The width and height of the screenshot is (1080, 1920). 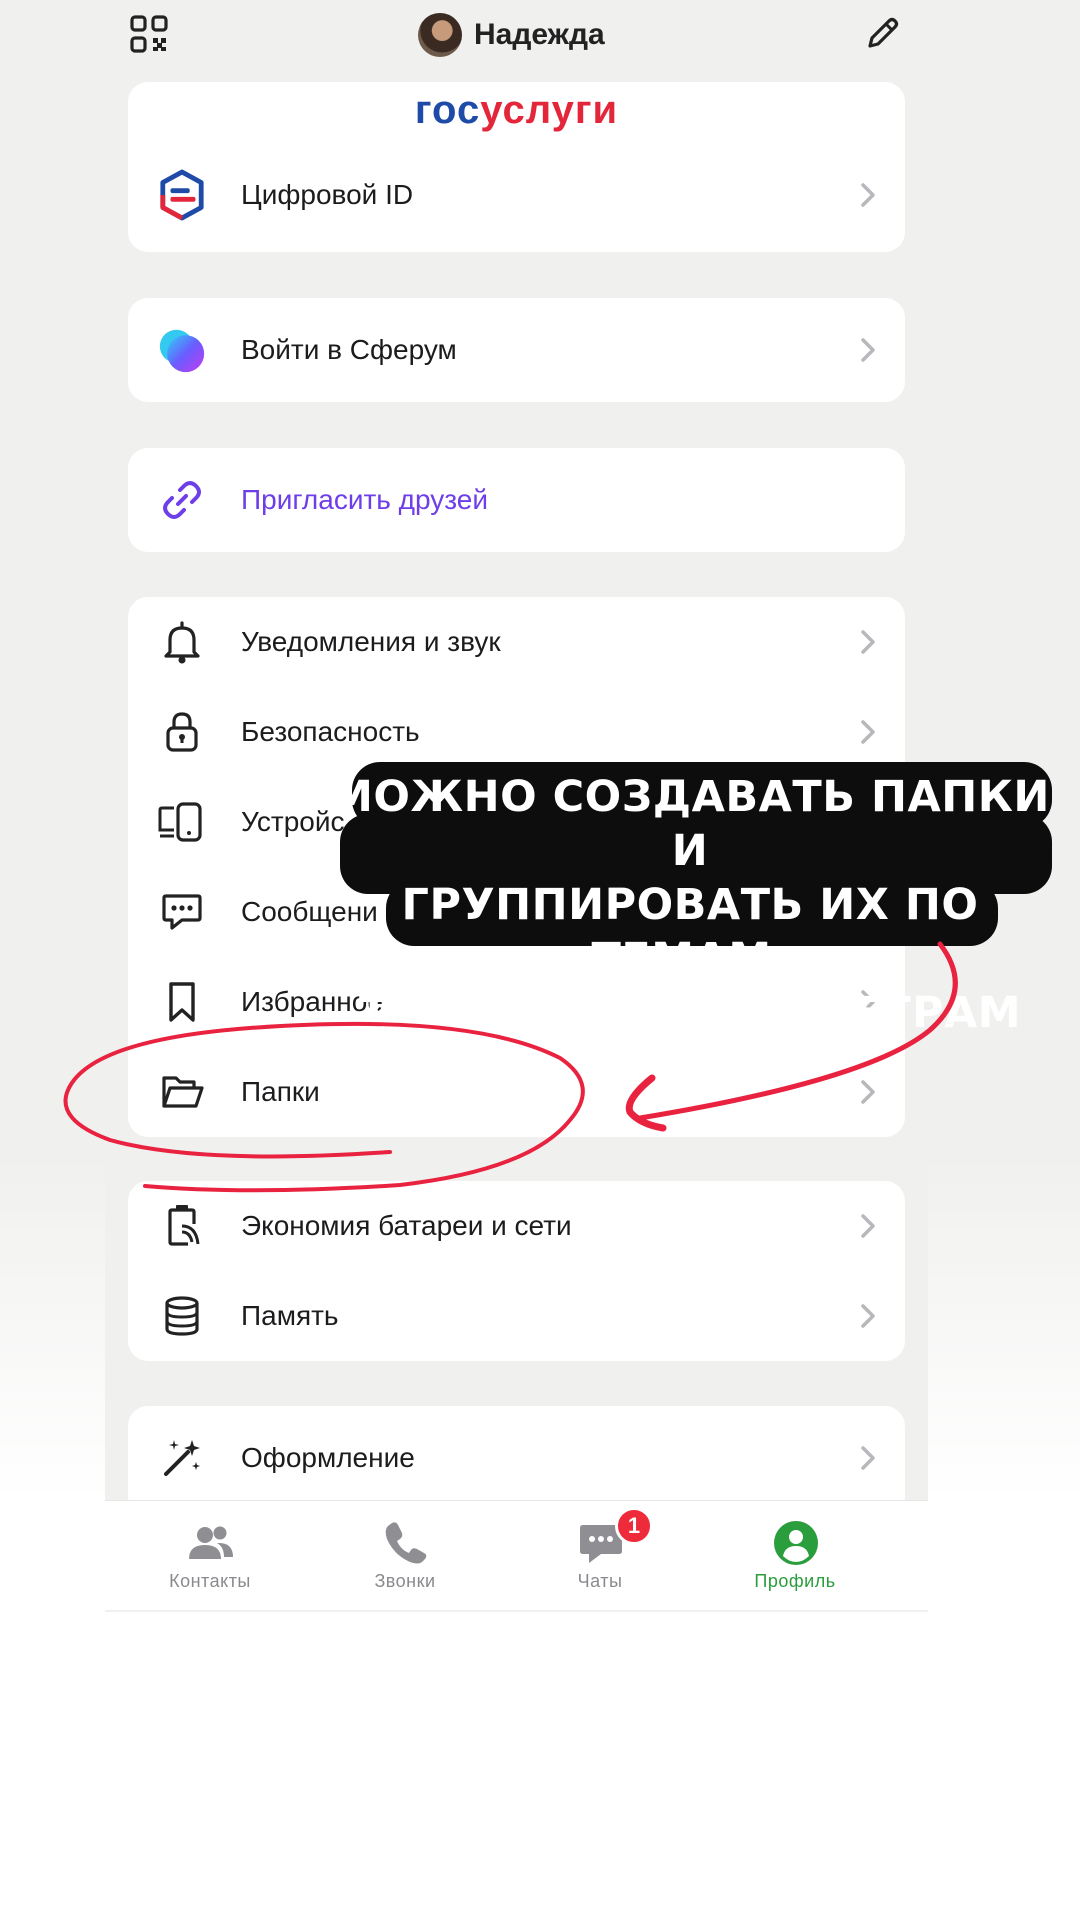 What do you see at coordinates (796, 1543) in the screenshot?
I see `profile-icon` at bounding box center [796, 1543].